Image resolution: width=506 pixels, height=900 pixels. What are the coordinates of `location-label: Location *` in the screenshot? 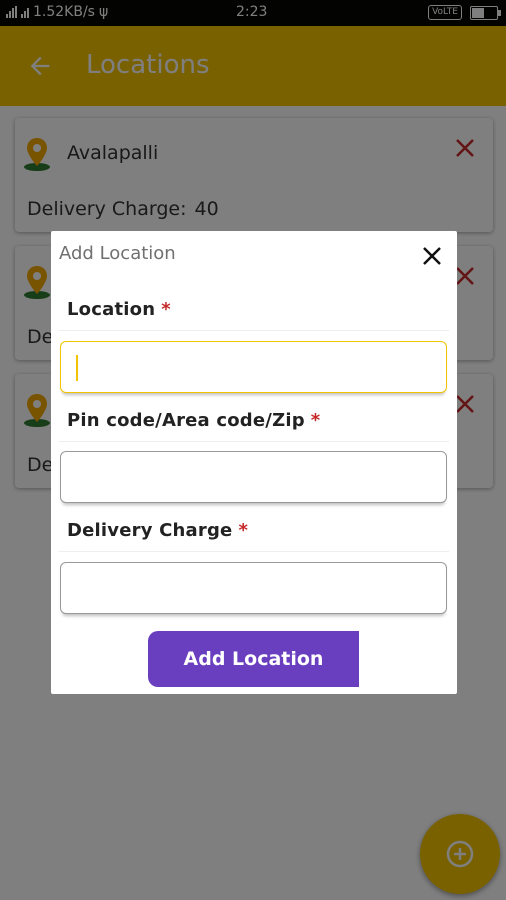 It's located at (119, 309).